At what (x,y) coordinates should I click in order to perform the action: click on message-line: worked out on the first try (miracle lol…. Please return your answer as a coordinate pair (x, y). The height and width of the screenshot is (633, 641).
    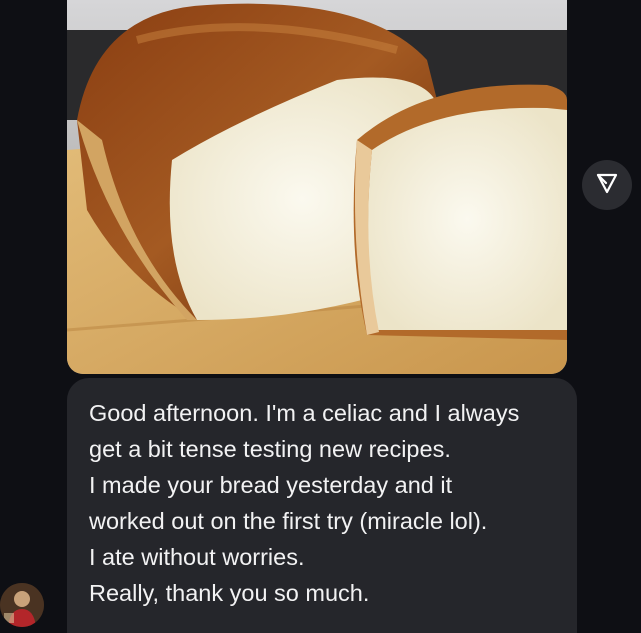
    Looking at the image, I should click on (288, 521).